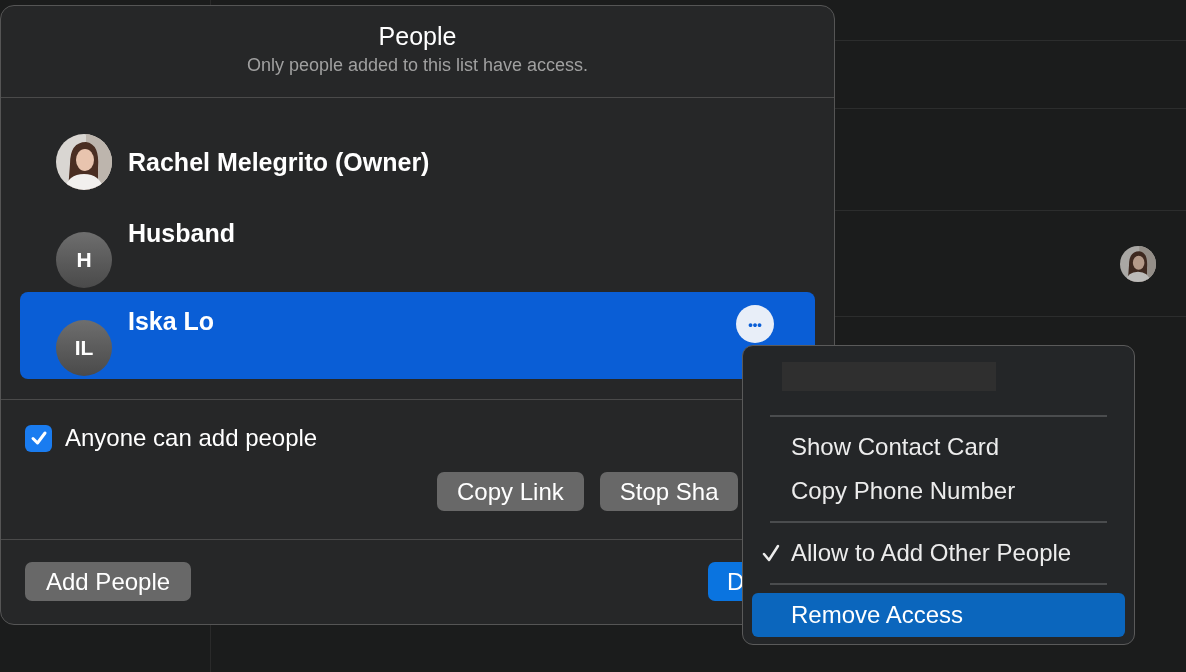 This screenshot has width=1186, height=672. What do you see at coordinates (417, 335) in the screenshot?
I see `list-row: IL Iska Lo •••` at bounding box center [417, 335].